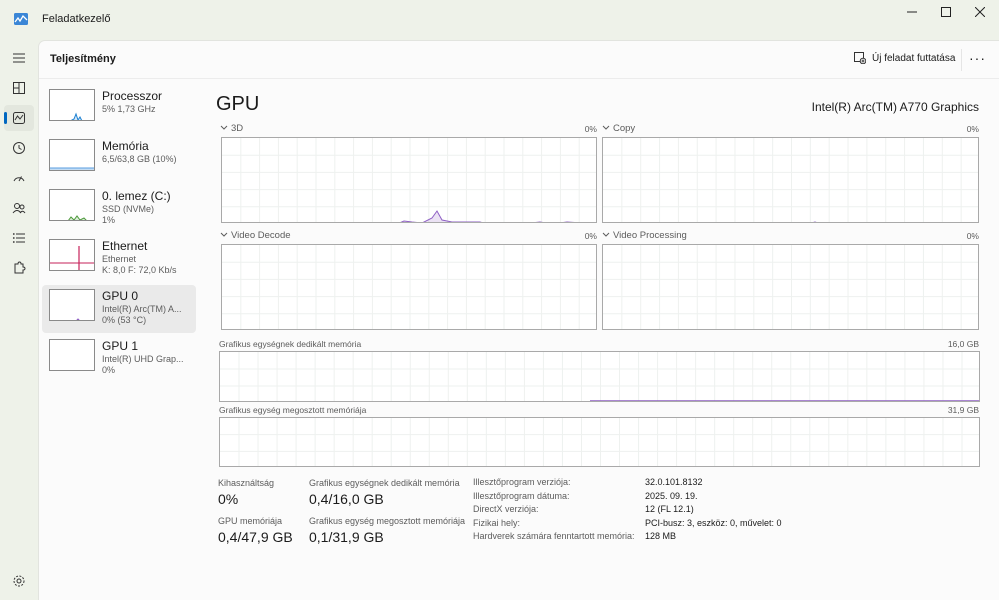 This screenshot has width=999, height=600. I want to click on gpu-memory-value: 0,4/47,9 GB, so click(255, 537).